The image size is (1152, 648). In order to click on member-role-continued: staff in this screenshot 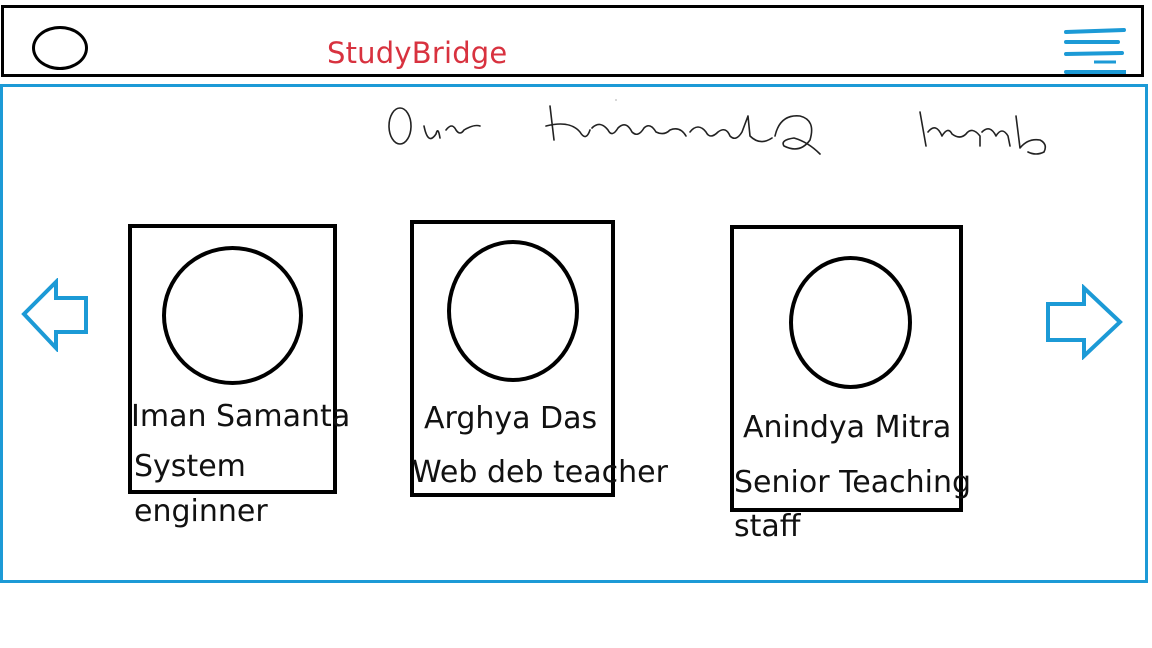, I will do `click(767, 526)`.